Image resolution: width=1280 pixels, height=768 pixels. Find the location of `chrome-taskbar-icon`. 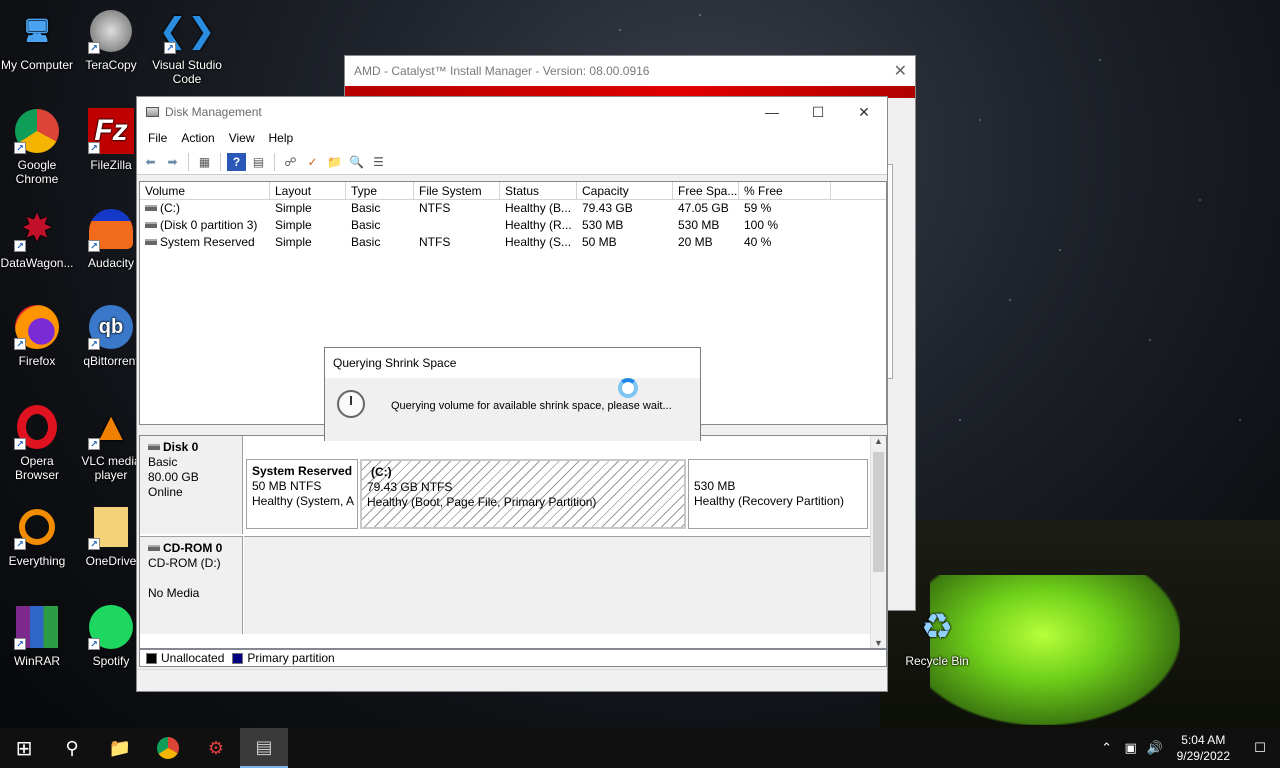

chrome-taskbar-icon is located at coordinates (168, 748).